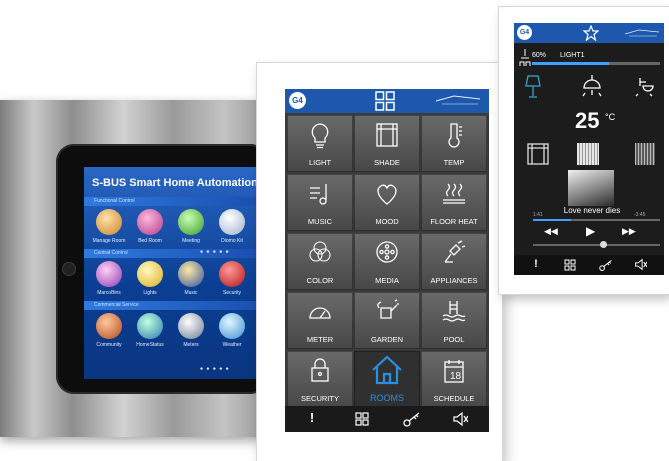 The height and width of the screenshot is (461, 669). What do you see at coordinates (150, 293) in the screenshot?
I see `tablet-label: Lights` at bounding box center [150, 293].